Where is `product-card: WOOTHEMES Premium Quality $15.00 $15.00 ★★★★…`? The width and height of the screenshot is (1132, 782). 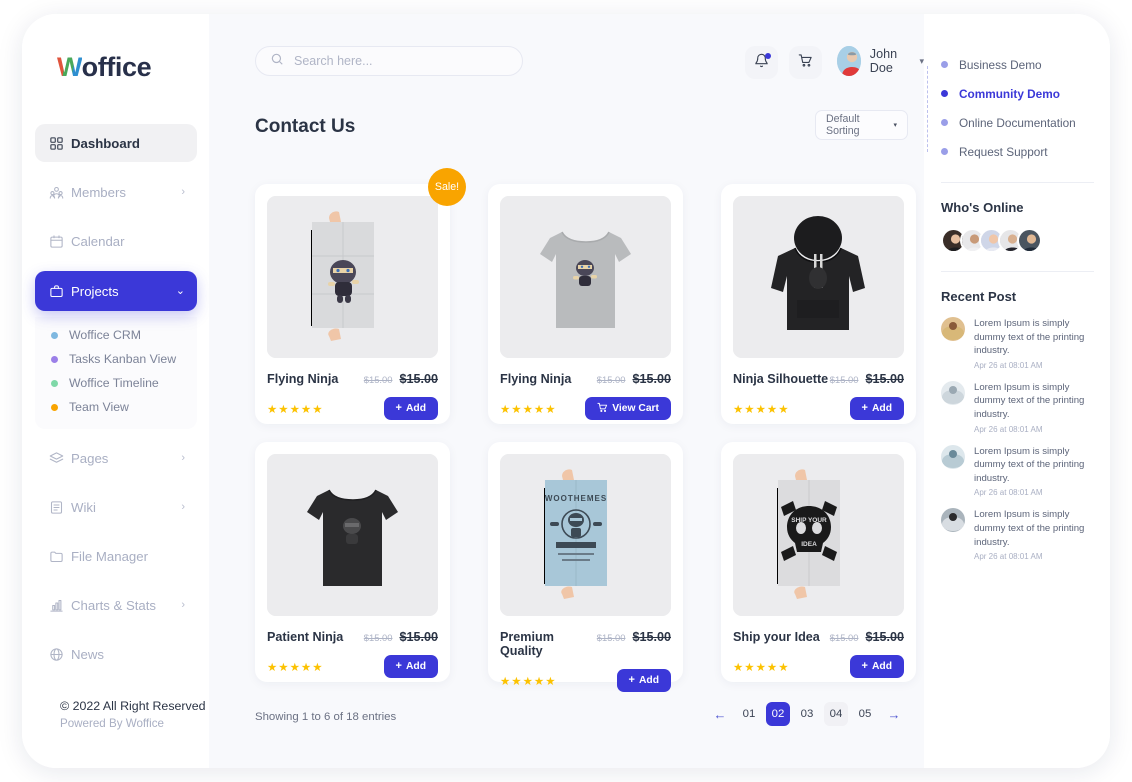 product-card: WOOTHEMES Premium Quality $15.00 $15.00 ★★★★… is located at coordinates (585, 567).